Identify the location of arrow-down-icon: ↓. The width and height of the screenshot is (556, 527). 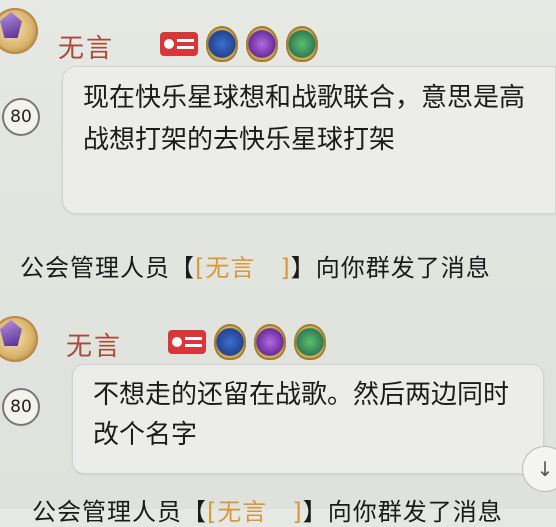
(545, 469).